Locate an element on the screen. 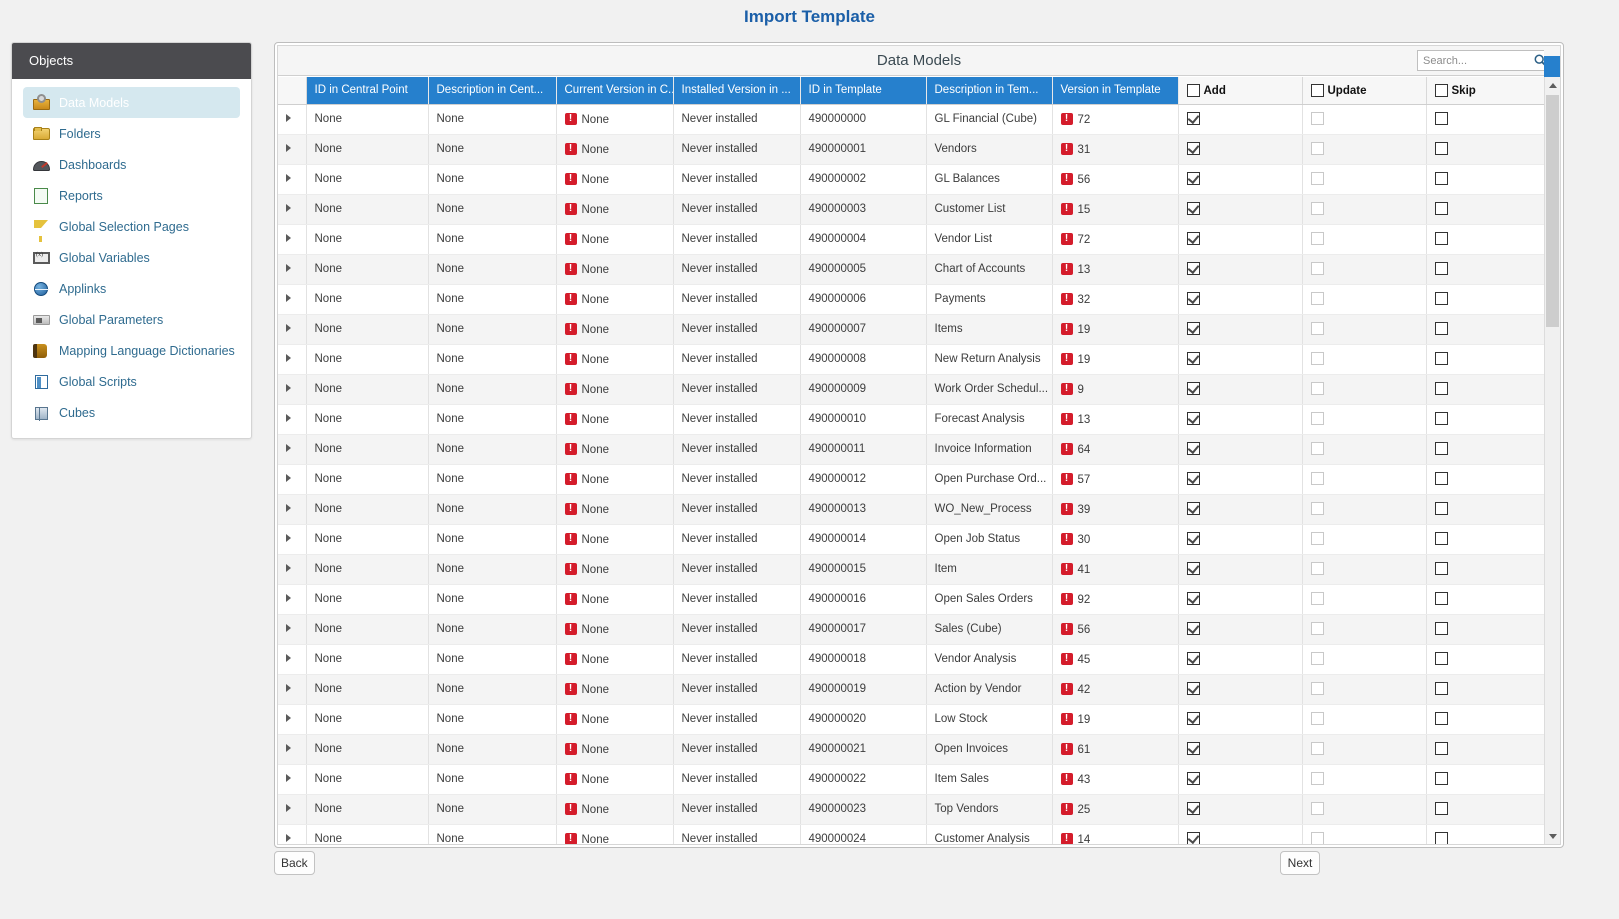  back-button: Back is located at coordinates (294, 863).